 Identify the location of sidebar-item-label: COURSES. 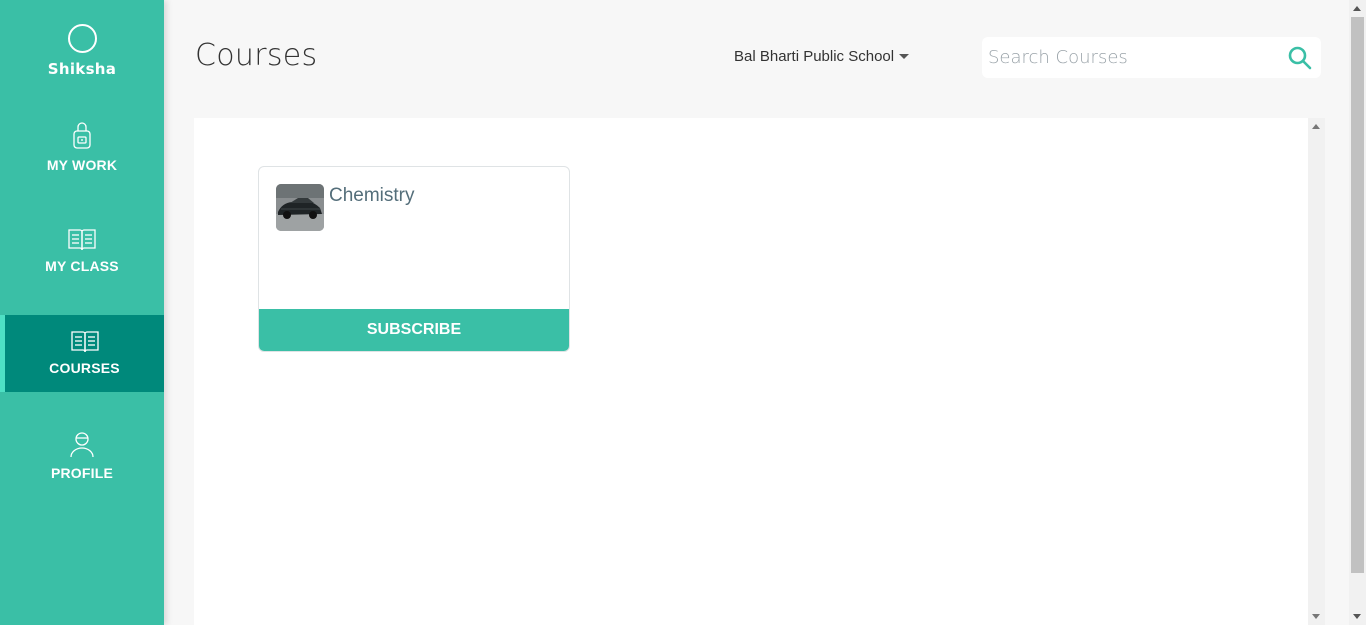
(84, 368).